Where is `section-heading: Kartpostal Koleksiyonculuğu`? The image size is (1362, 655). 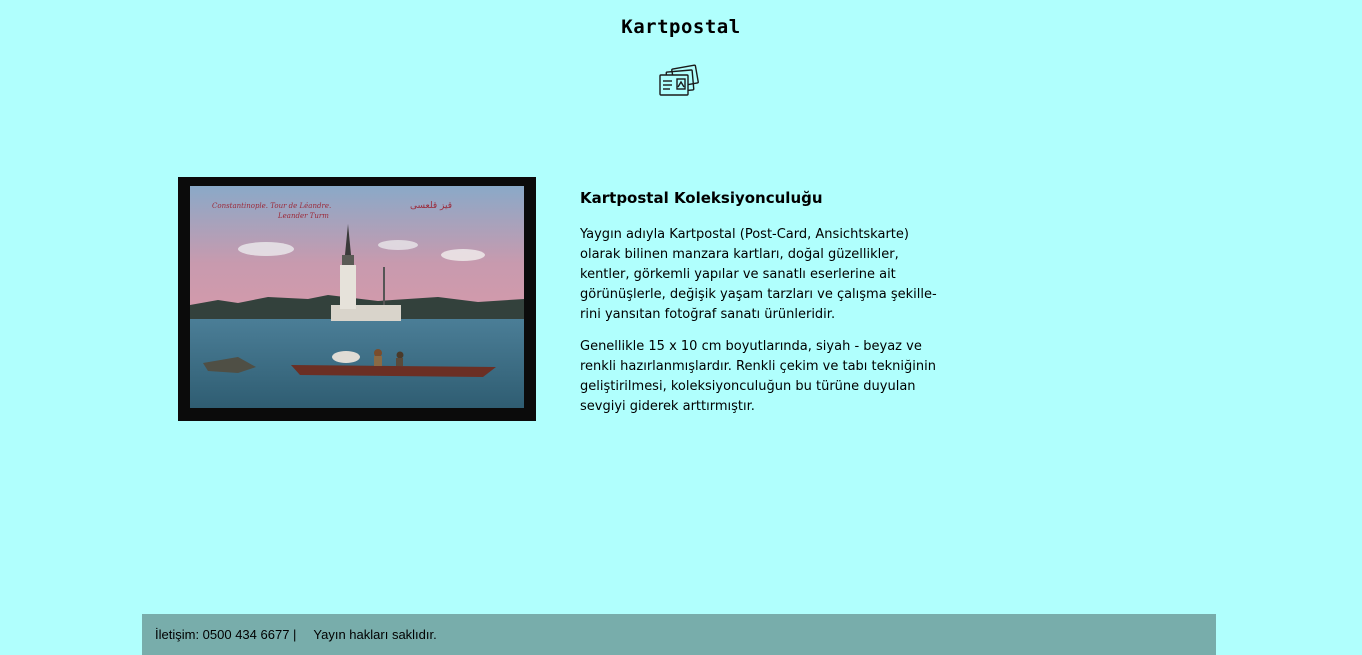 section-heading: Kartpostal Koleksiyonculuğu is located at coordinates (701, 198).